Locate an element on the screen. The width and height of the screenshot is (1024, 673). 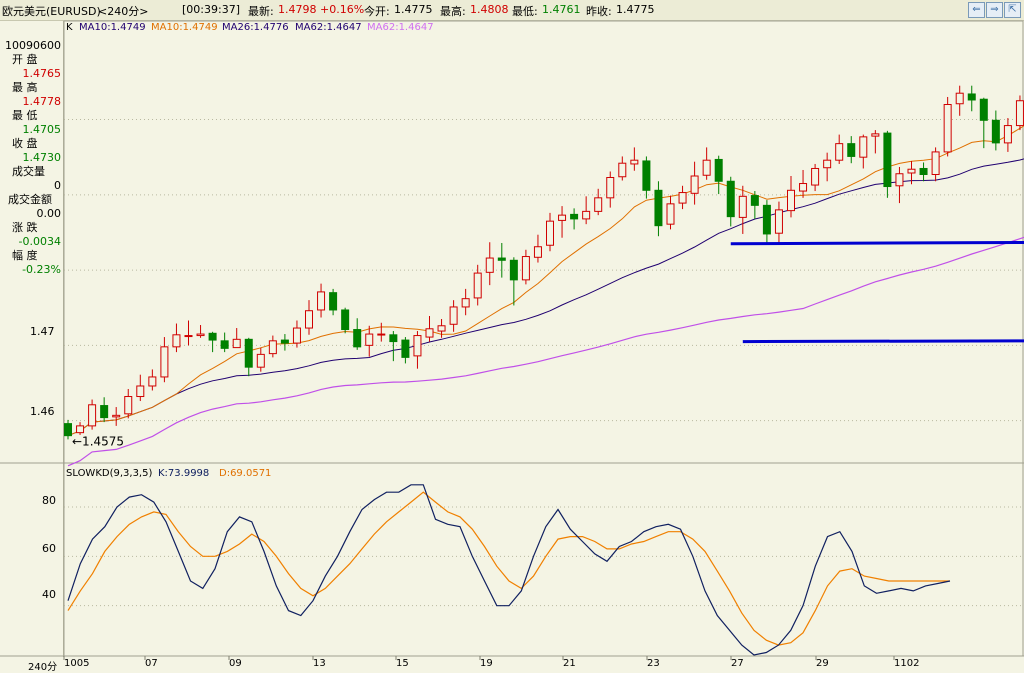
support-trendline is located at coordinates (883, 341).